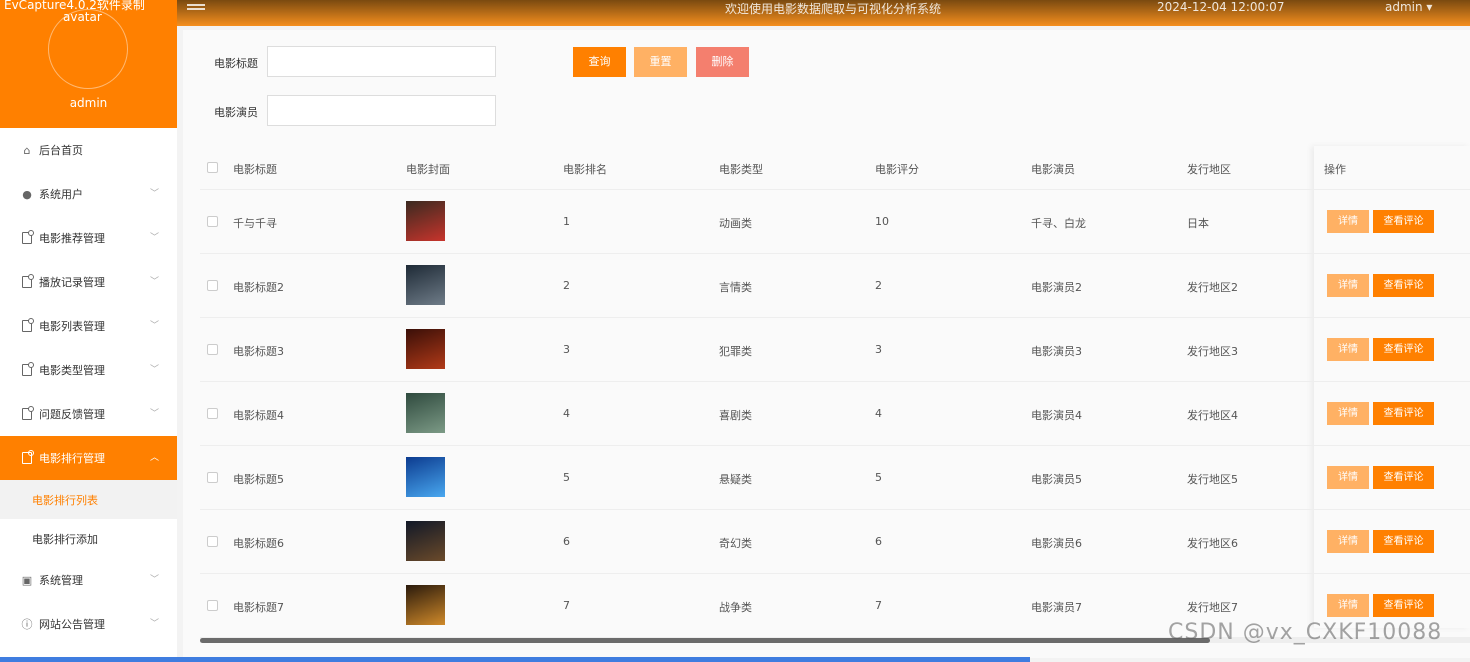  Describe the element at coordinates (566, 541) in the screenshot. I see `cell-rank: 6` at that location.